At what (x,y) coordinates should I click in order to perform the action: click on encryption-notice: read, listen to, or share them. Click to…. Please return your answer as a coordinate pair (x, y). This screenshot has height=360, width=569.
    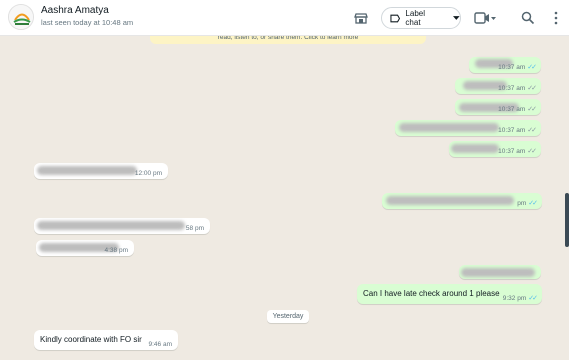
    Looking at the image, I should click on (288, 40).